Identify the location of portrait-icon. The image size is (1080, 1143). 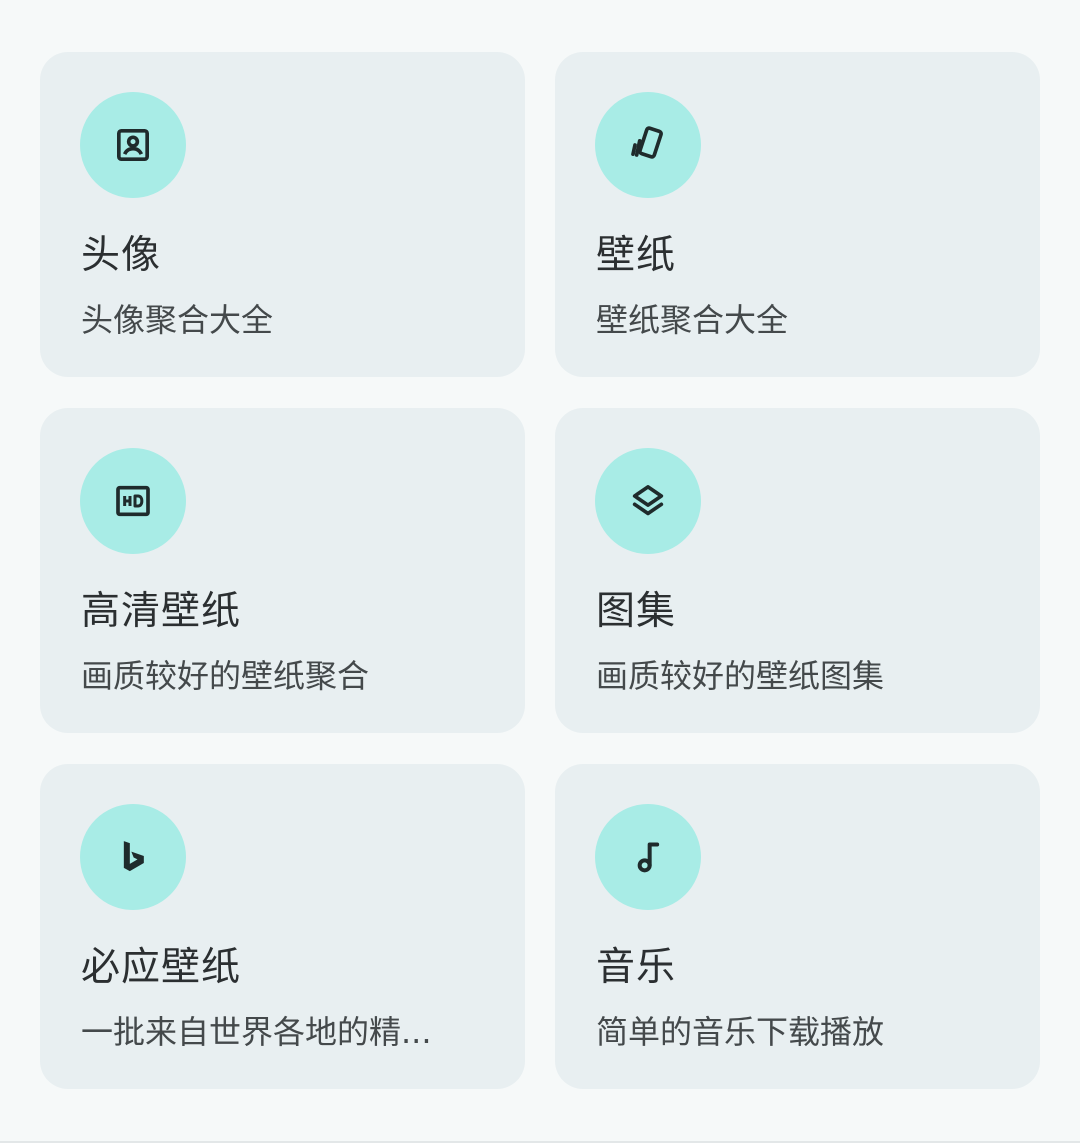
(133, 145).